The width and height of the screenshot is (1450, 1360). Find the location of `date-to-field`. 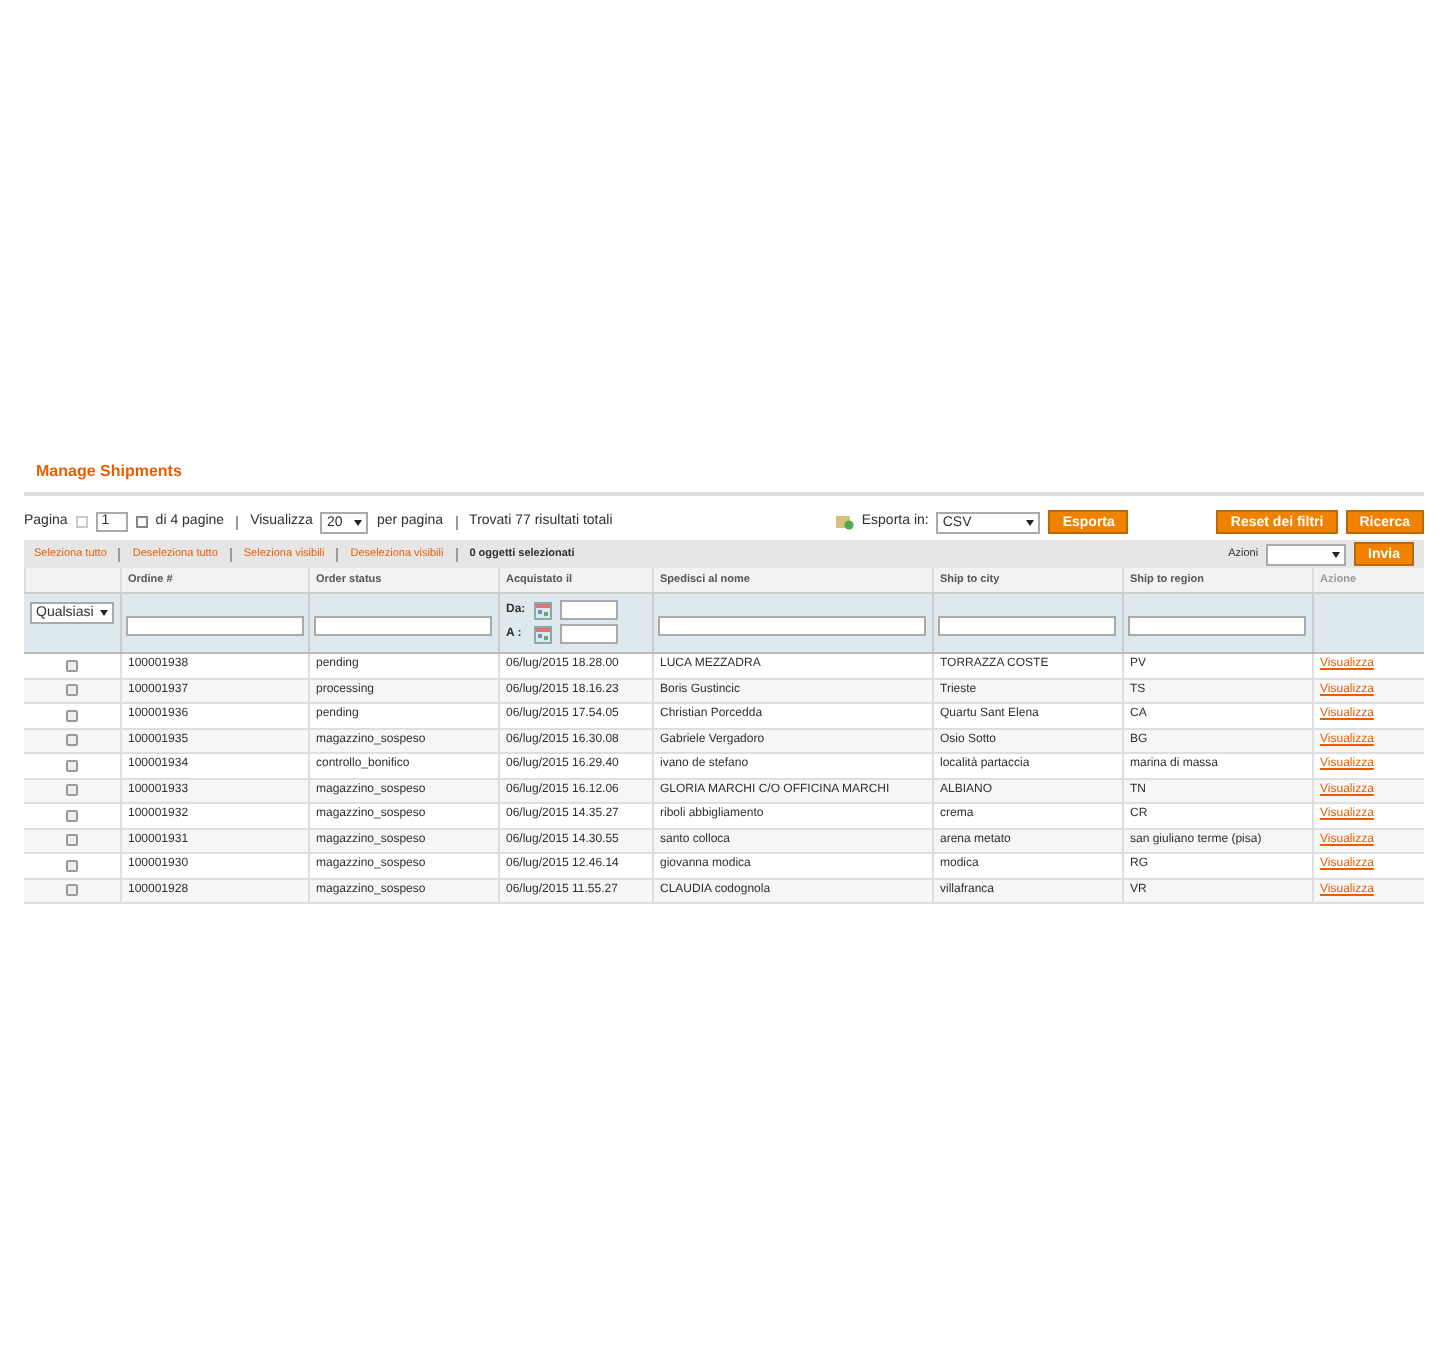

date-to-field is located at coordinates (589, 634).